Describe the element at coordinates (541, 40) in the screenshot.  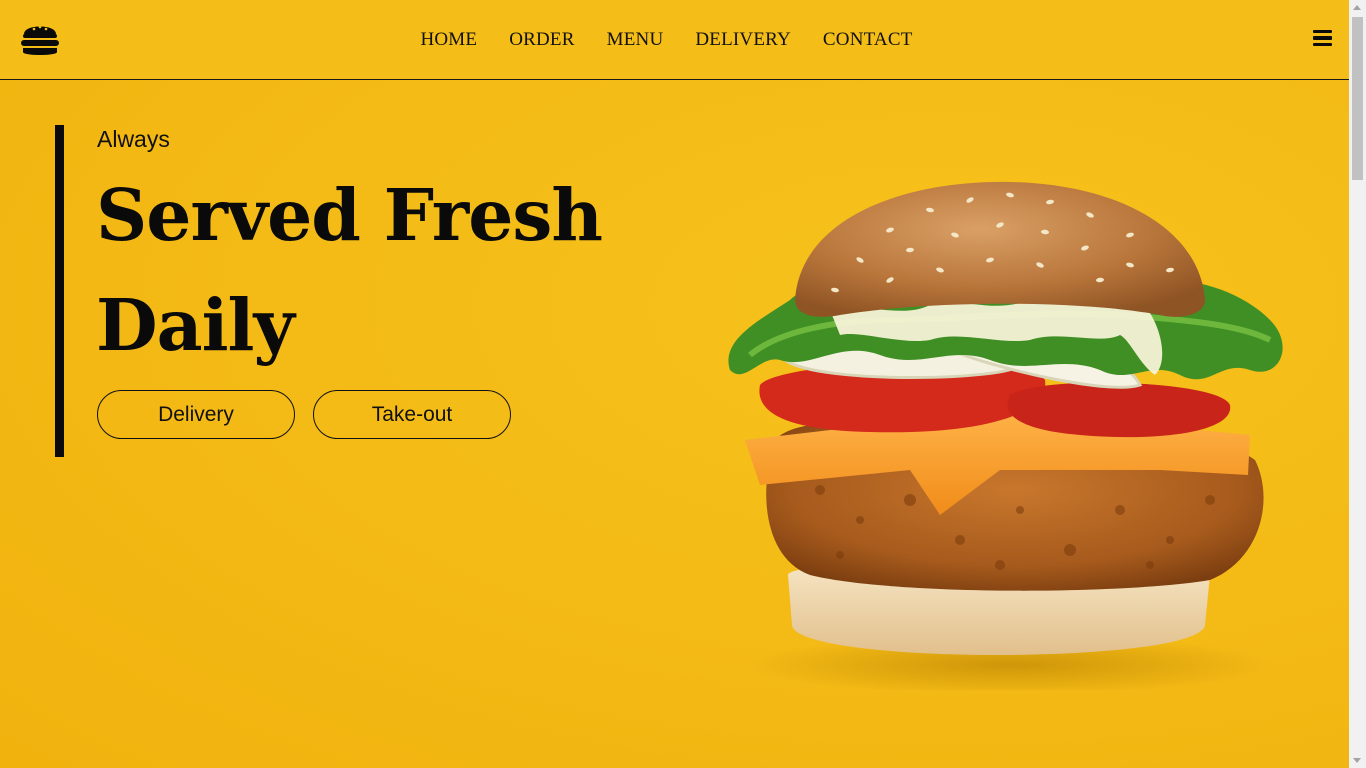
I see `nav-item-order: ORDER` at that location.